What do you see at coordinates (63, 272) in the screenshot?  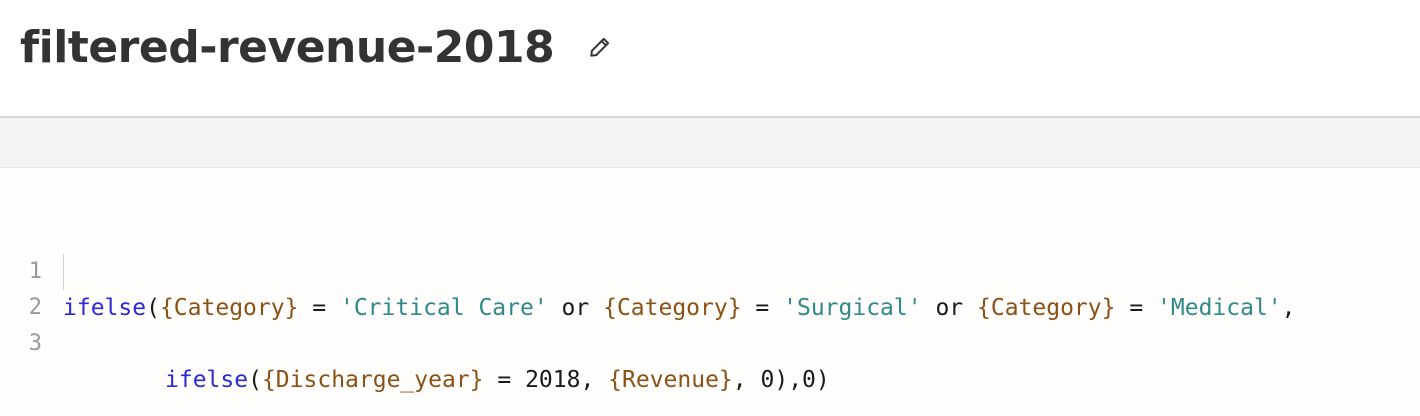 I see `indent-guide` at bounding box center [63, 272].